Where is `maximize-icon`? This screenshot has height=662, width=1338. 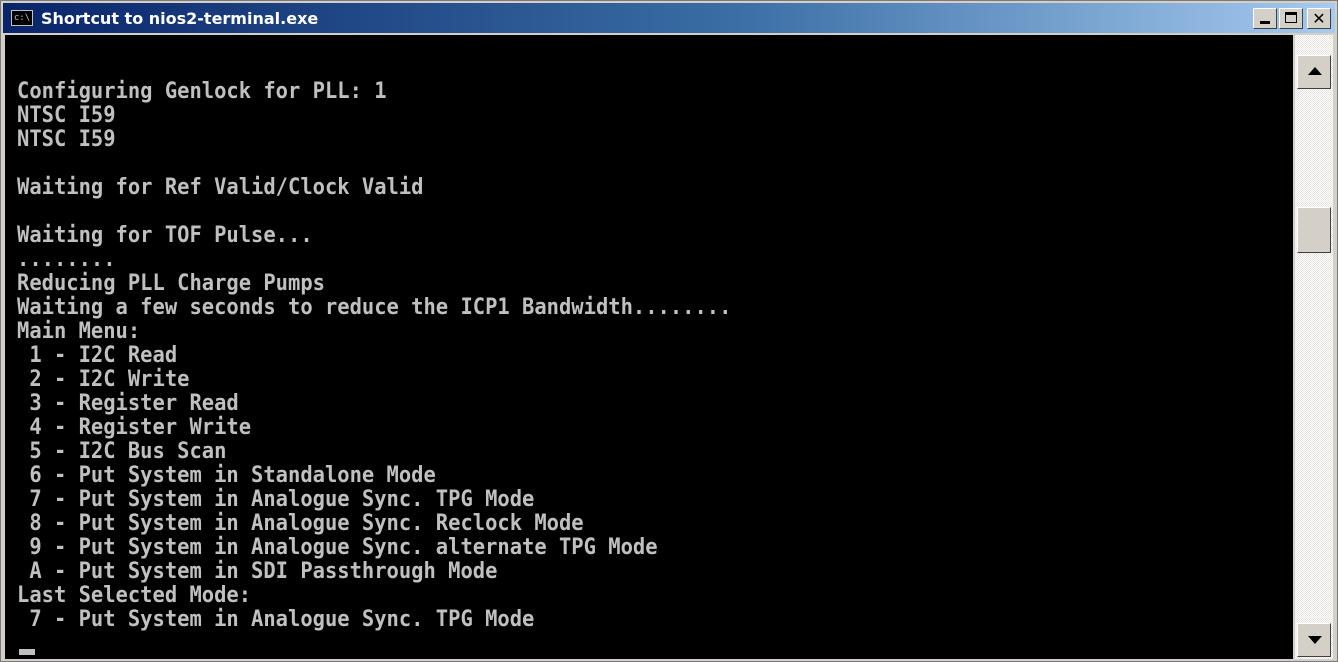
maximize-icon is located at coordinates (1291, 17).